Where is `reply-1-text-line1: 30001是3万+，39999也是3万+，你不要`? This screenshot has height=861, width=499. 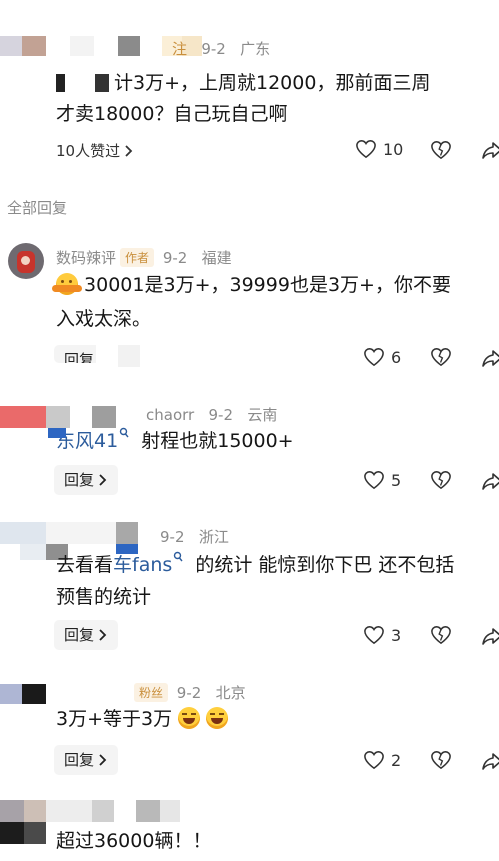 reply-1-text-line1: 30001是3万+，39999也是3万+，你不要 is located at coordinates (267, 285).